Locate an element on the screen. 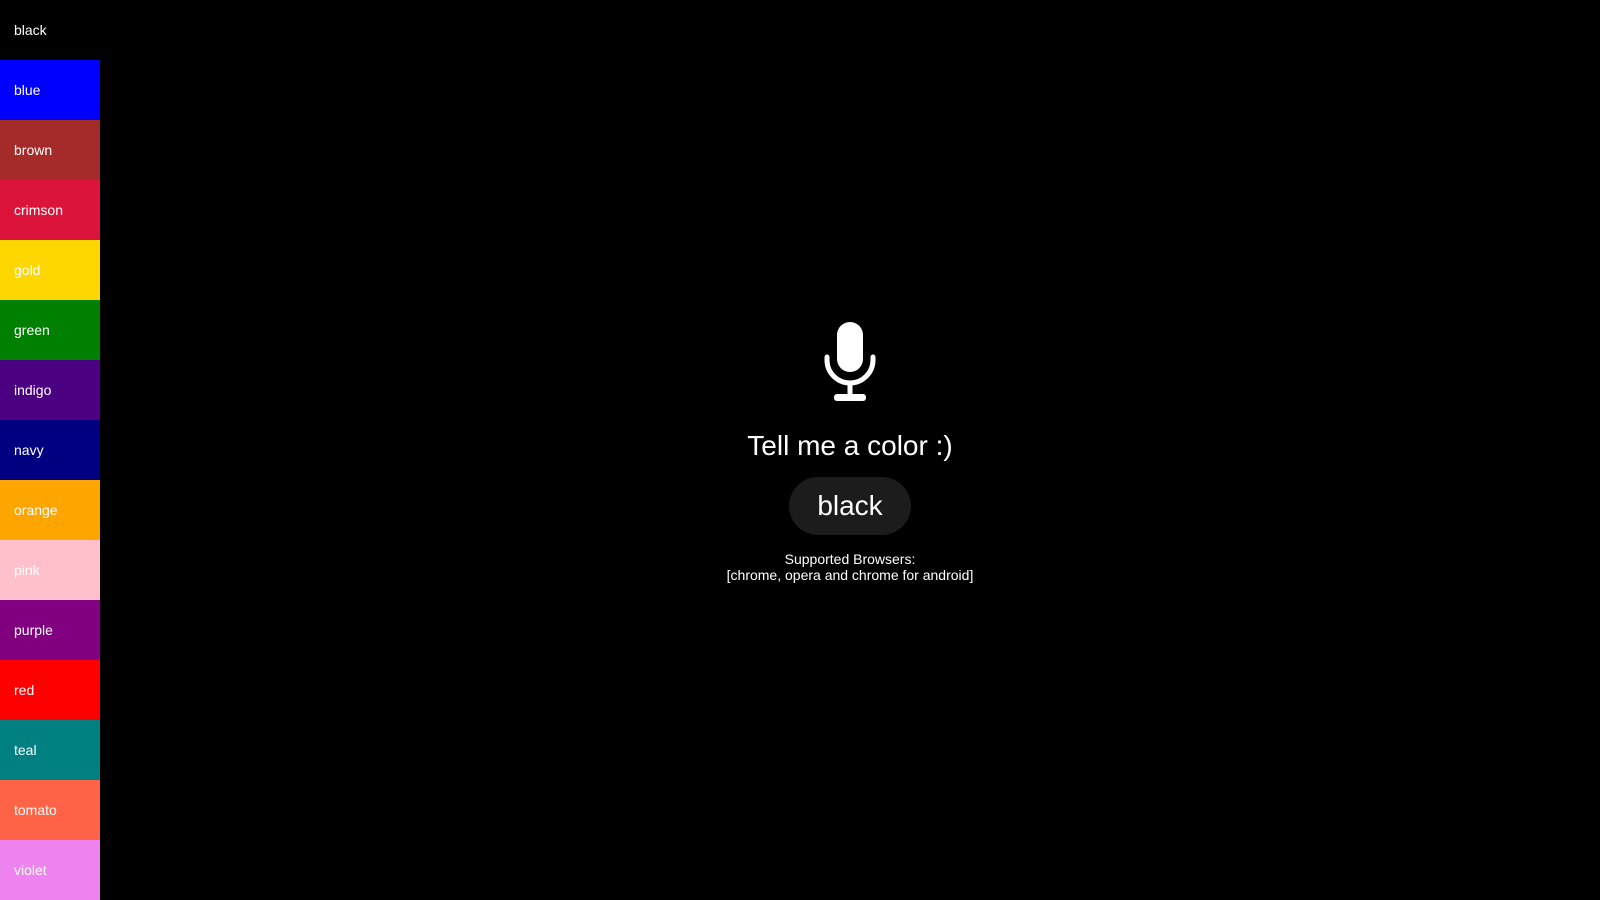 Image resolution: width=1600 pixels, height=900 pixels. swatch-label: blue is located at coordinates (27, 90).